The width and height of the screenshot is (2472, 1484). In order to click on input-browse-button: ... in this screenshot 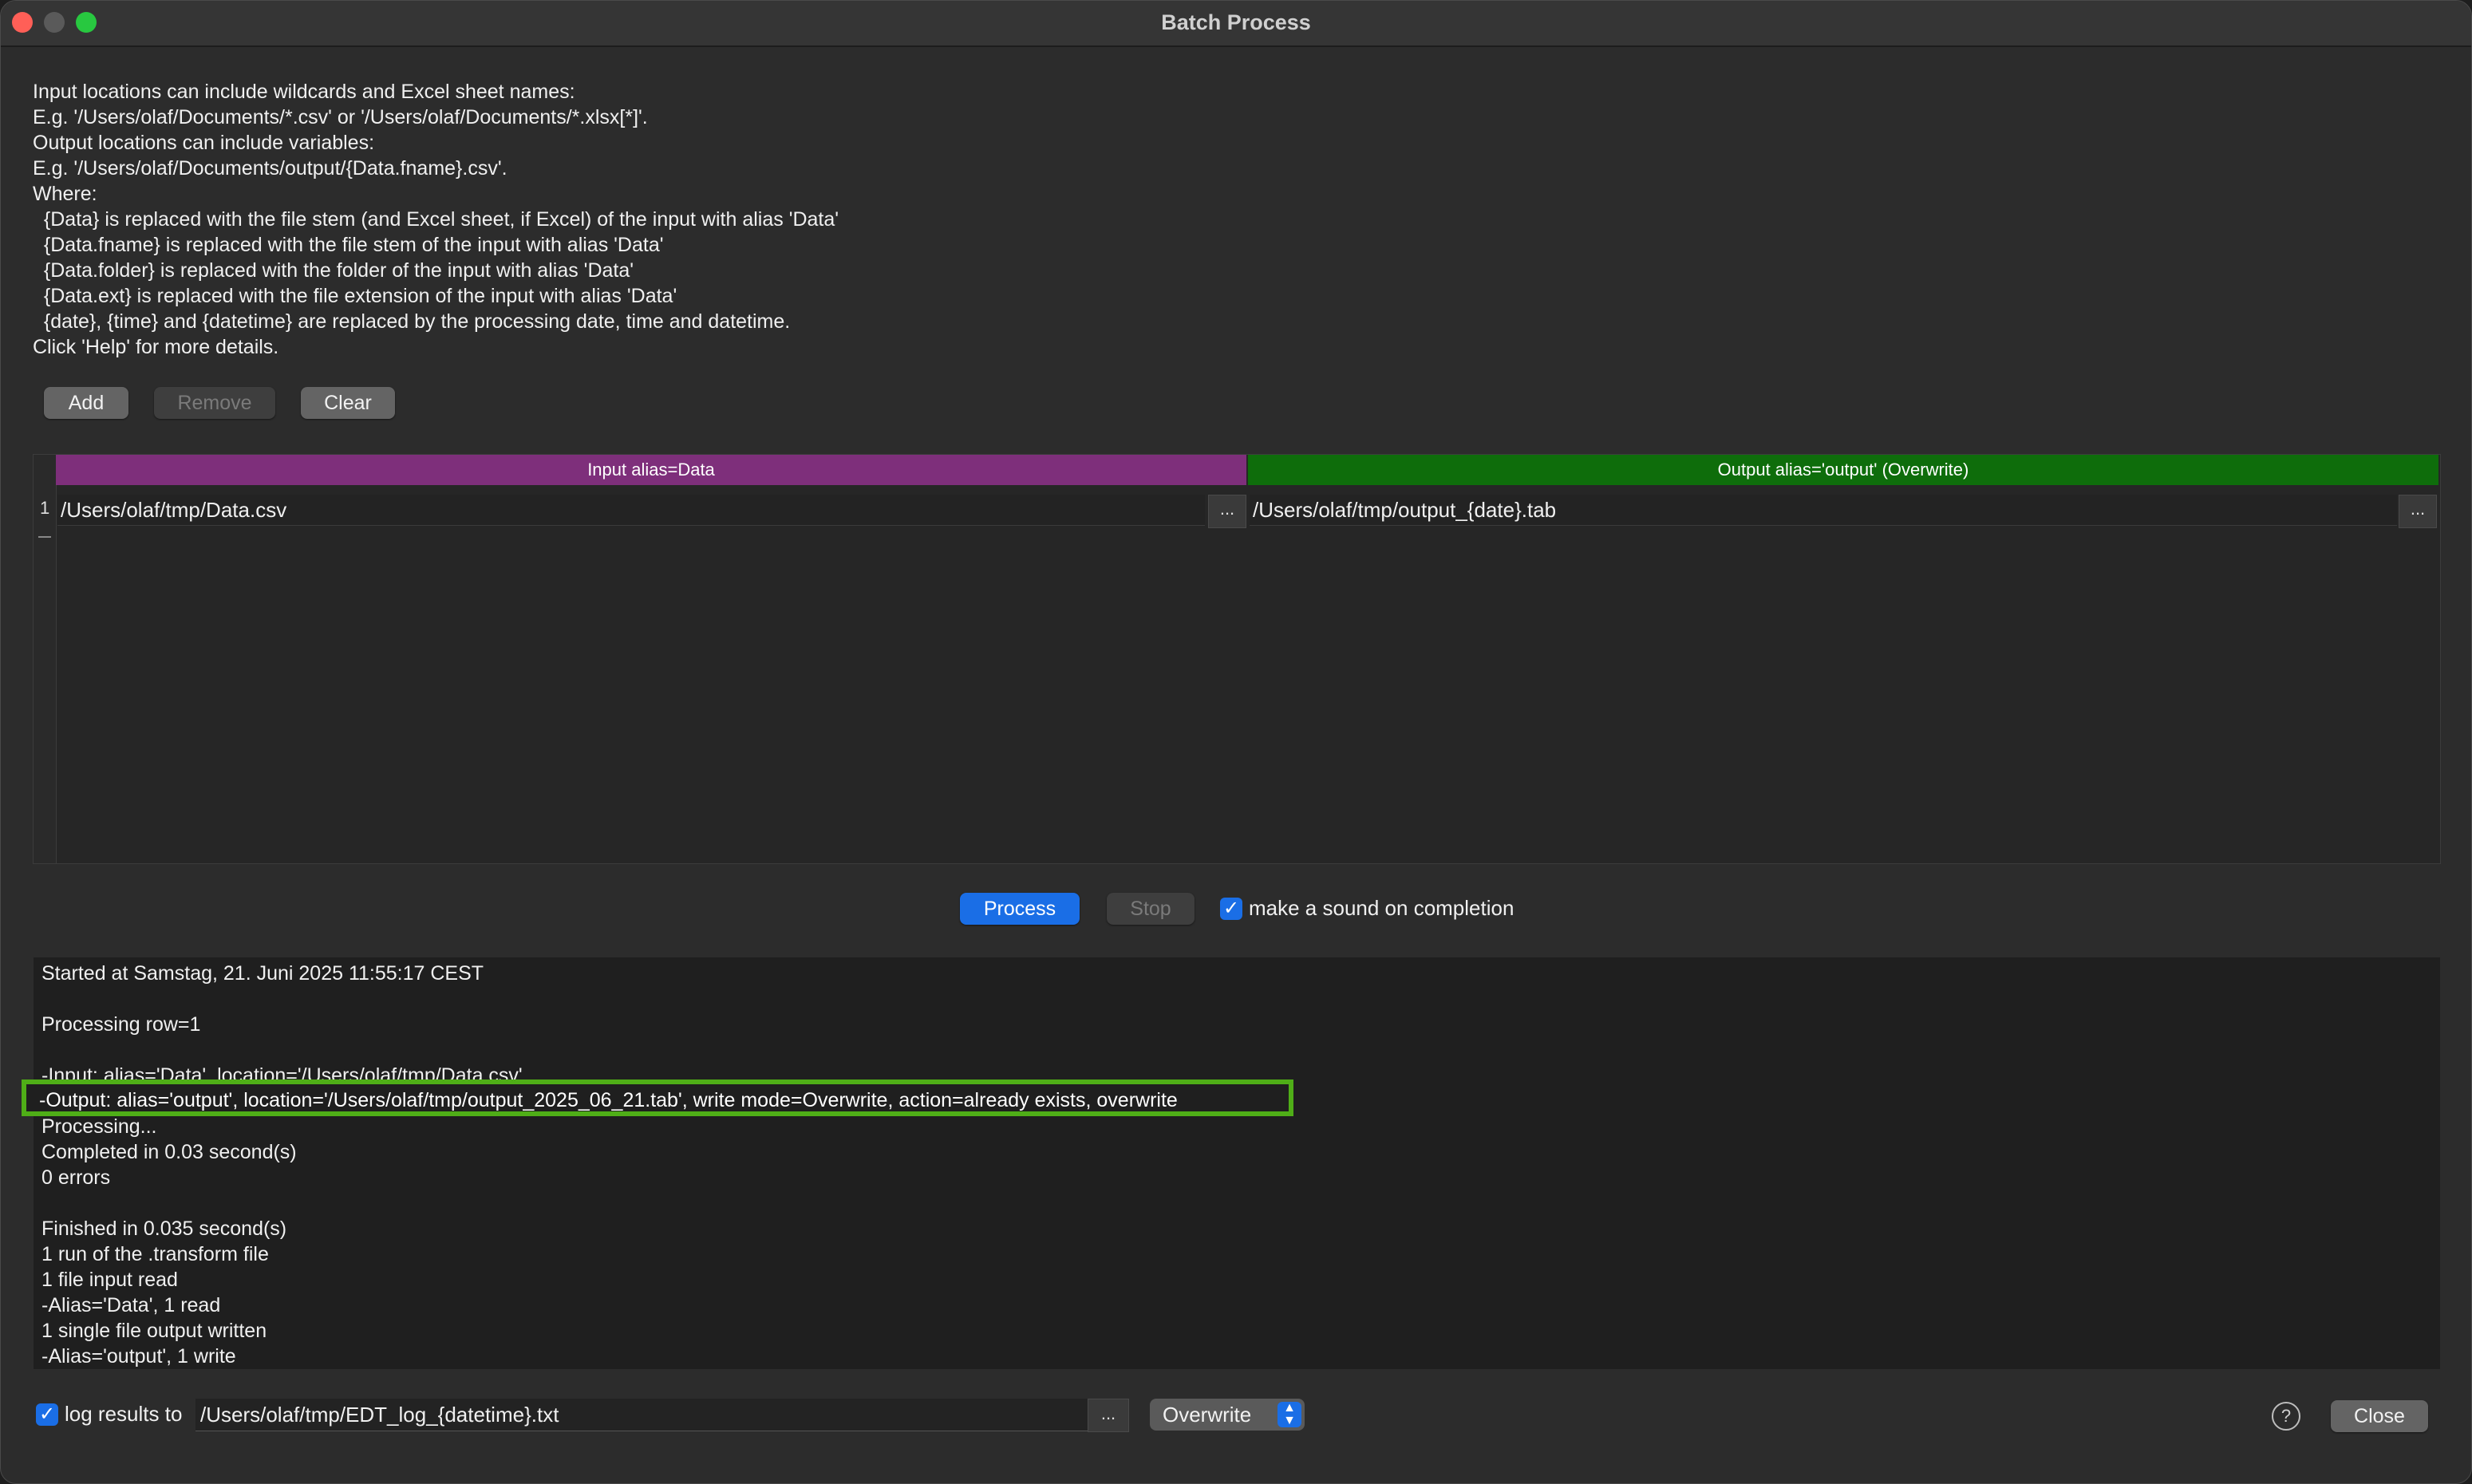, I will do `click(1227, 511)`.